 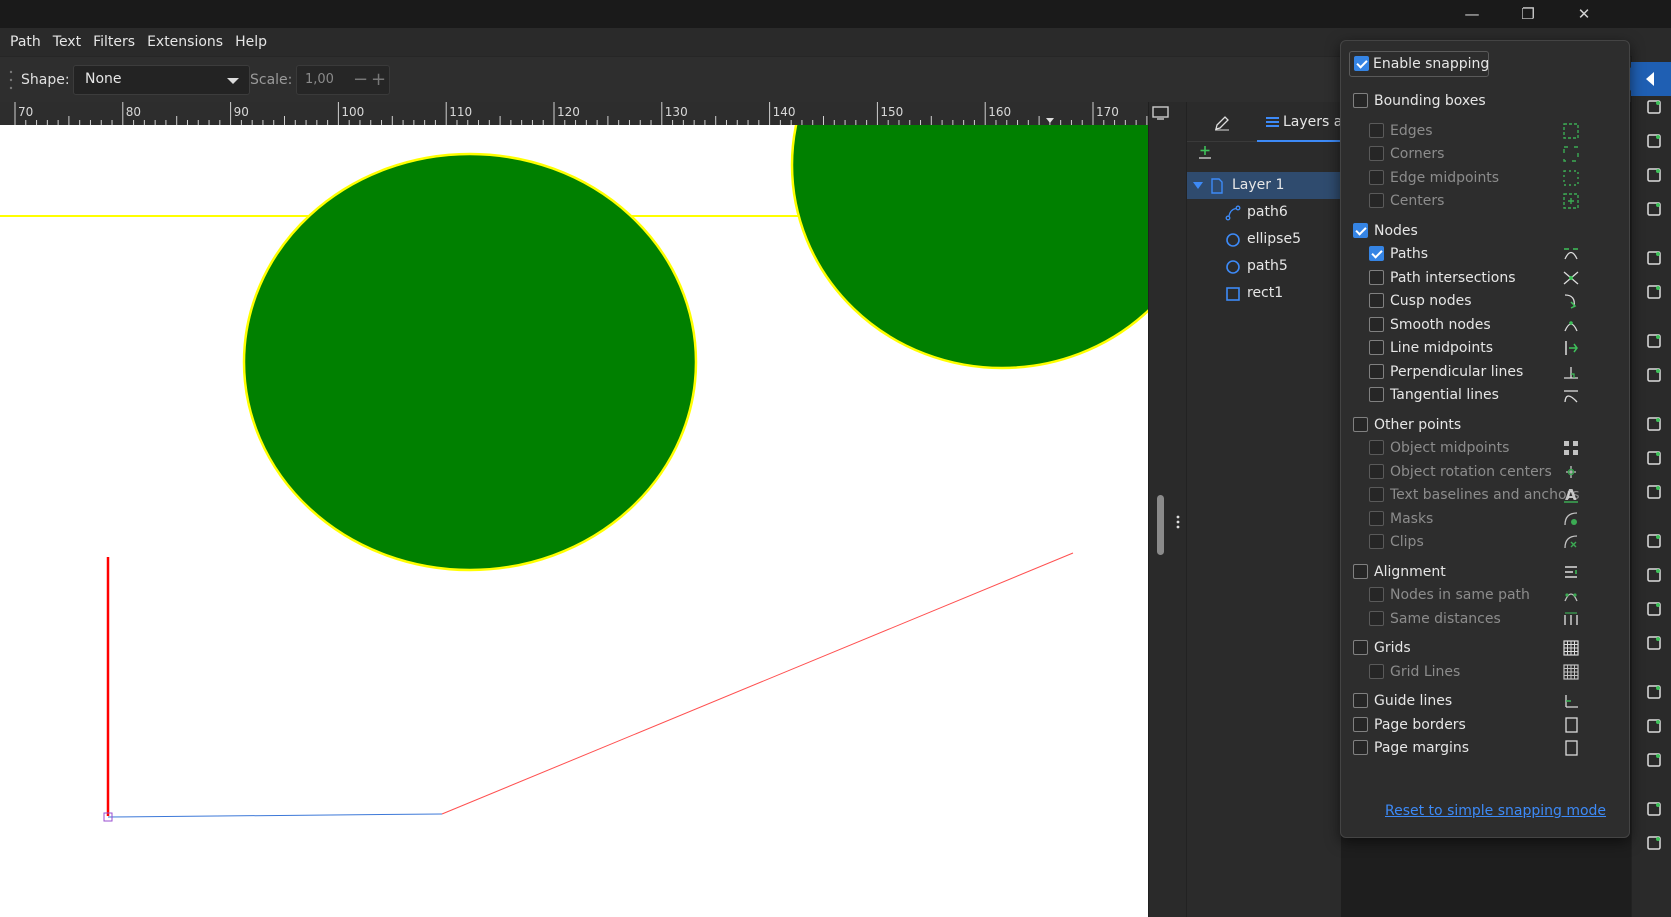 What do you see at coordinates (185, 42) in the screenshot?
I see `menu-extensions: Extensions` at bounding box center [185, 42].